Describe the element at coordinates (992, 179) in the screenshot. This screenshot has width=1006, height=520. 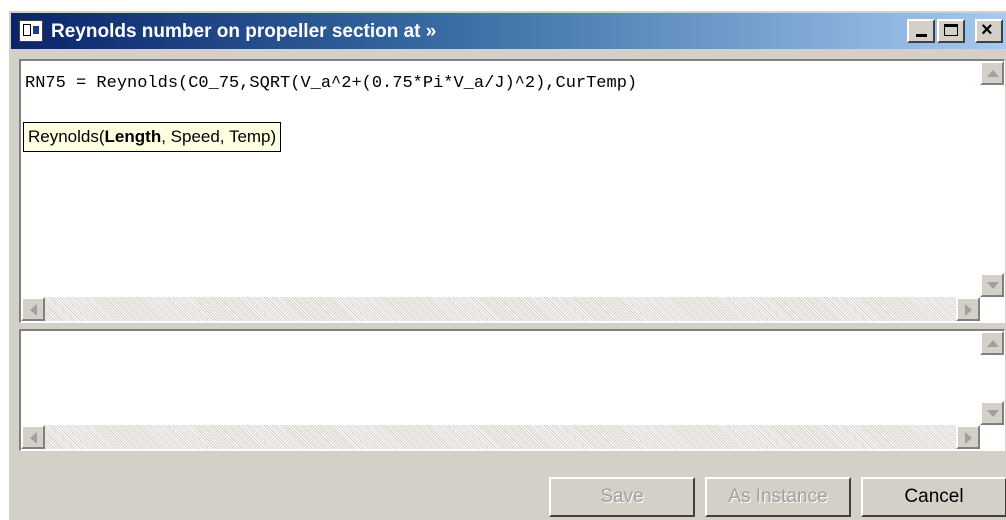
I see `editor-vertical-scrollbar` at that location.